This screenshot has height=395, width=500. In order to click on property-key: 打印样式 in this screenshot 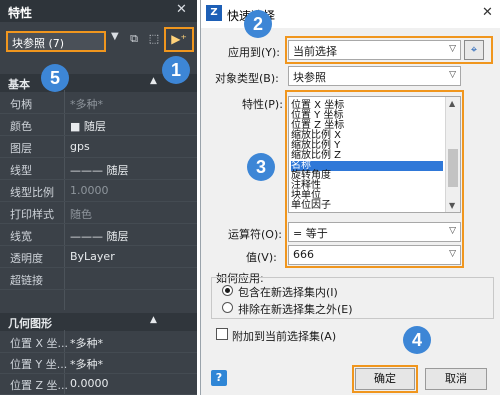, I will do `click(32, 214)`.